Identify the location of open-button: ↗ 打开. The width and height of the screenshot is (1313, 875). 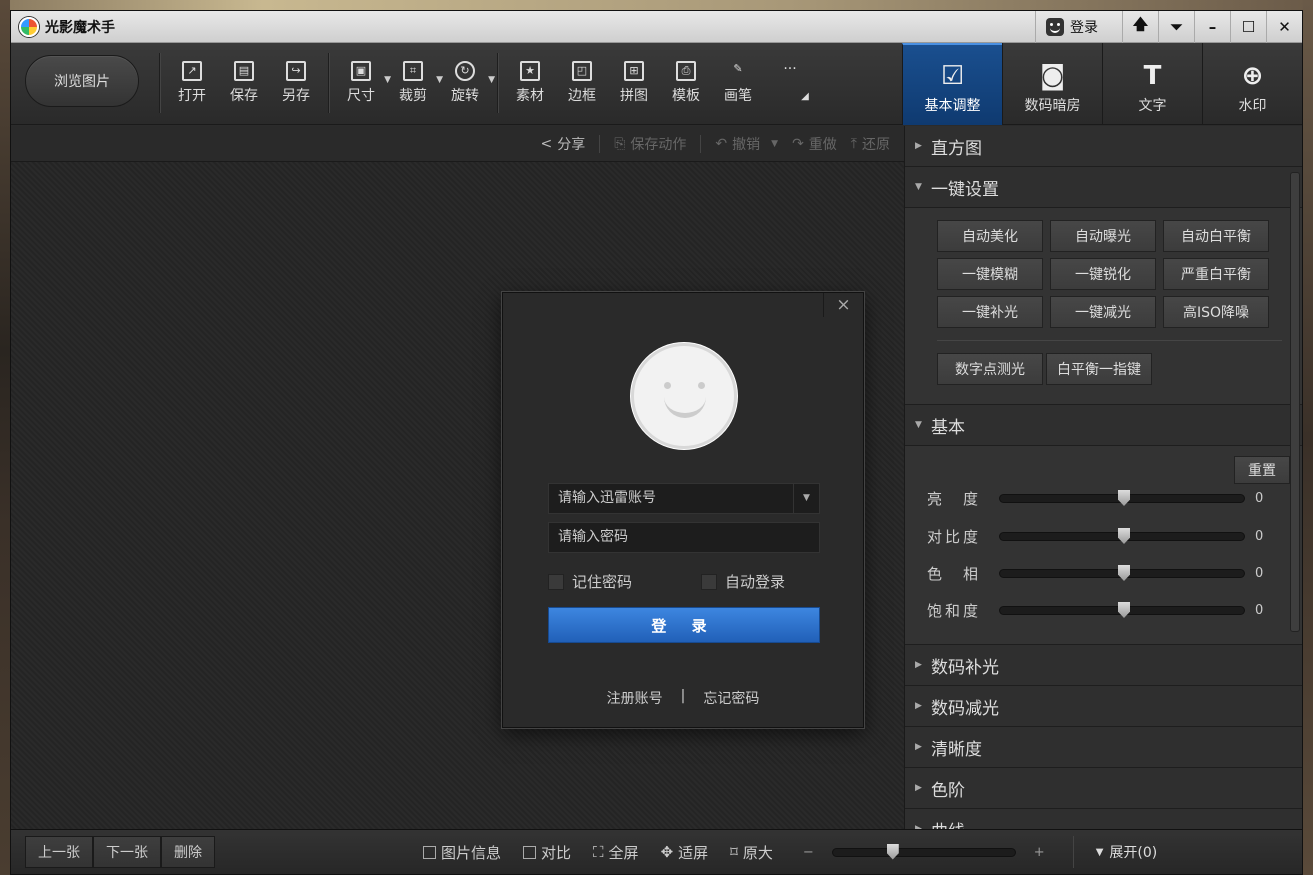
(192, 83).